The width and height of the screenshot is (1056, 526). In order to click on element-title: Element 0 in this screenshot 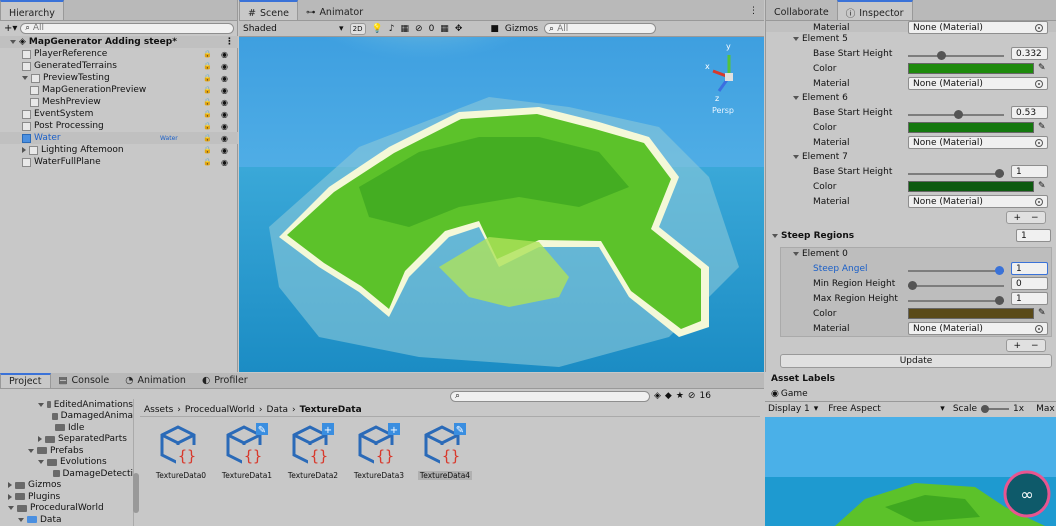, I will do `click(825, 254)`.